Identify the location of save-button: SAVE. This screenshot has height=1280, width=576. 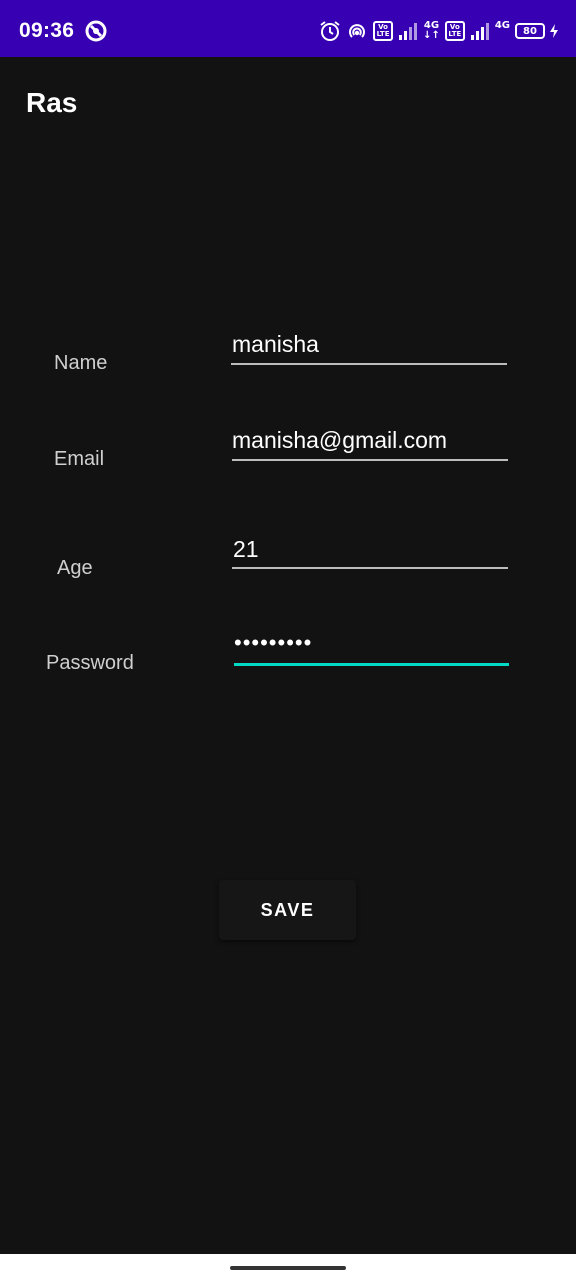
(287, 910).